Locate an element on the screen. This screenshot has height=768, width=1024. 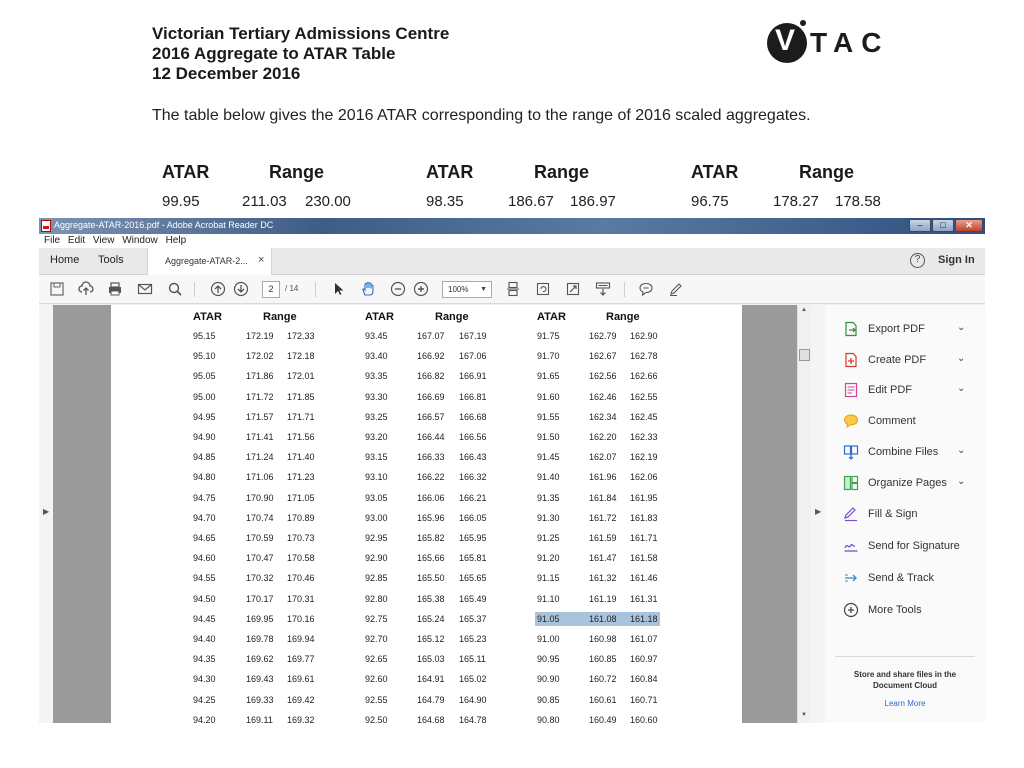
rotate-icon is located at coordinates (543, 289).